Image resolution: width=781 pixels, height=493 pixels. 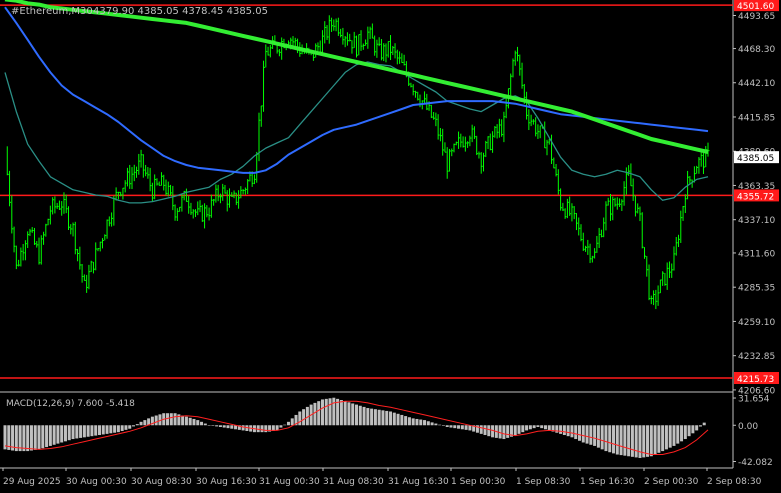 What do you see at coordinates (756, 357) in the screenshot?
I see `price-tick-label: 4232.85` at bounding box center [756, 357].